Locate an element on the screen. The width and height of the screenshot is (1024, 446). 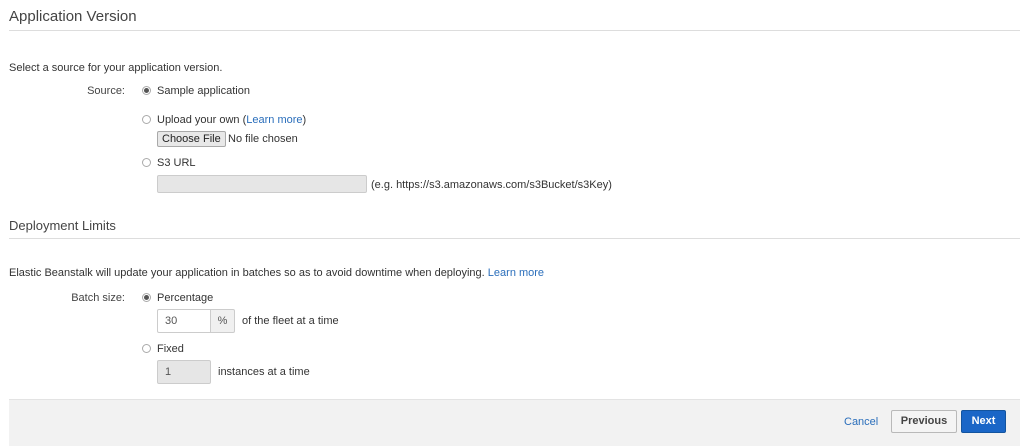
percentage-label: Percentage is located at coordinates (185, 298).